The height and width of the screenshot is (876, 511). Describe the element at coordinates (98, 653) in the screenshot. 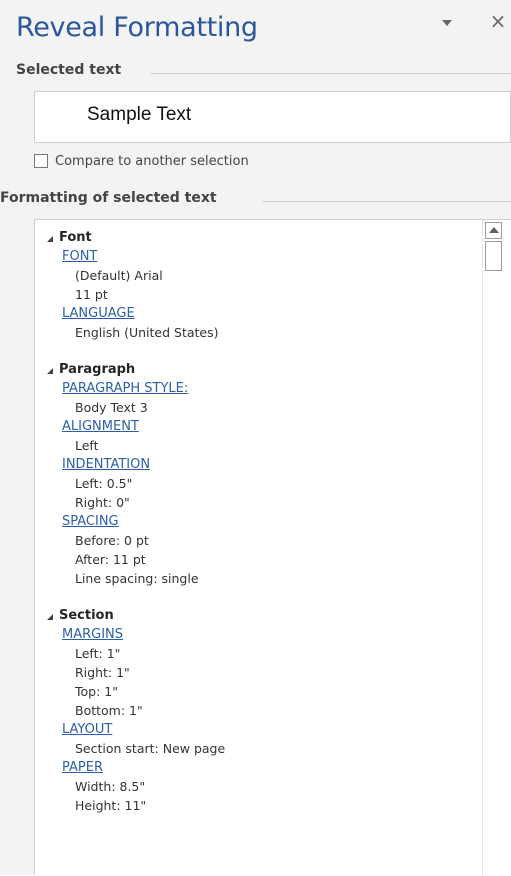

I see `format-property-value: Left: 1"` at that location.